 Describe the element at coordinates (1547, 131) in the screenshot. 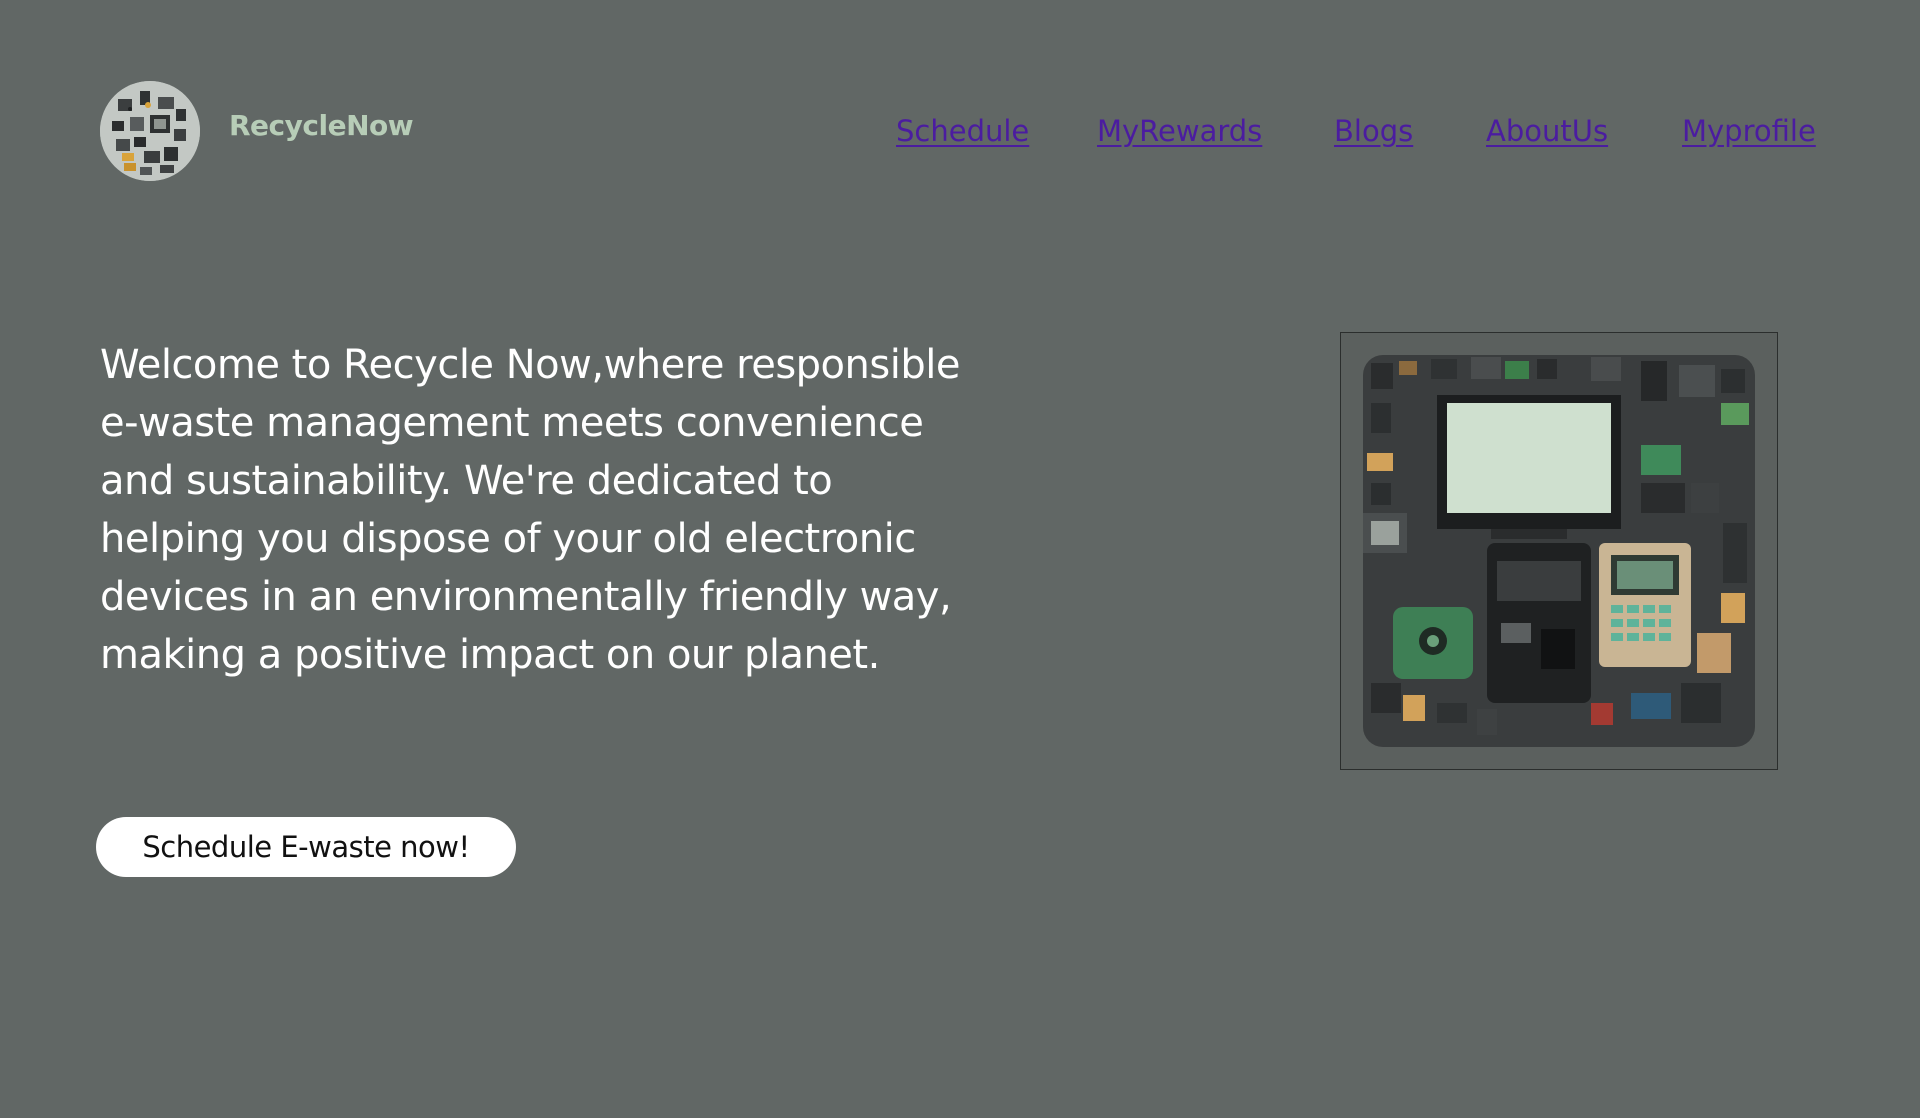

I see `nav-link-aboutus: AboutUs` at that location.